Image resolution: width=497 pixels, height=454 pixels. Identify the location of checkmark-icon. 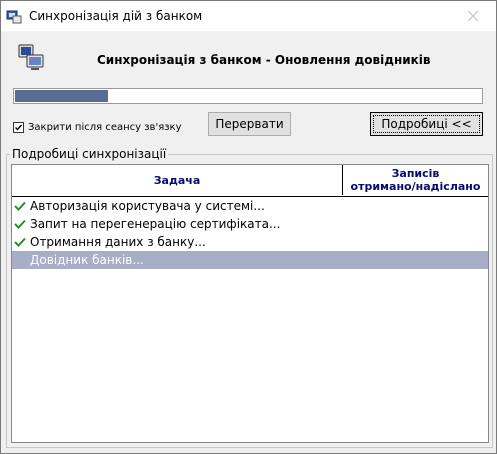
(19, 127).